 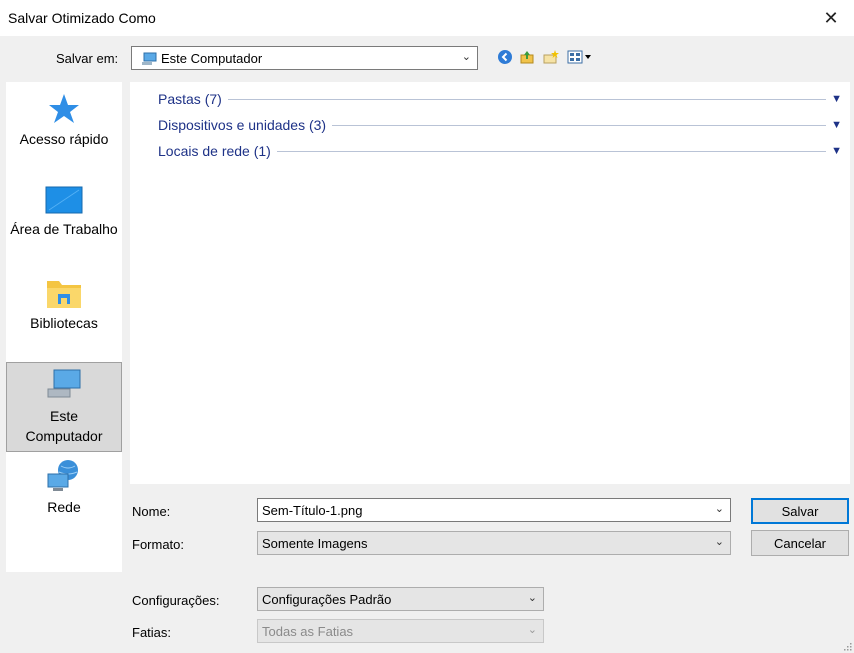 What do you see at coordinates (847, 646) in the screenshot?
I see `resize-grip-icon` at bounding box center [847, 646].